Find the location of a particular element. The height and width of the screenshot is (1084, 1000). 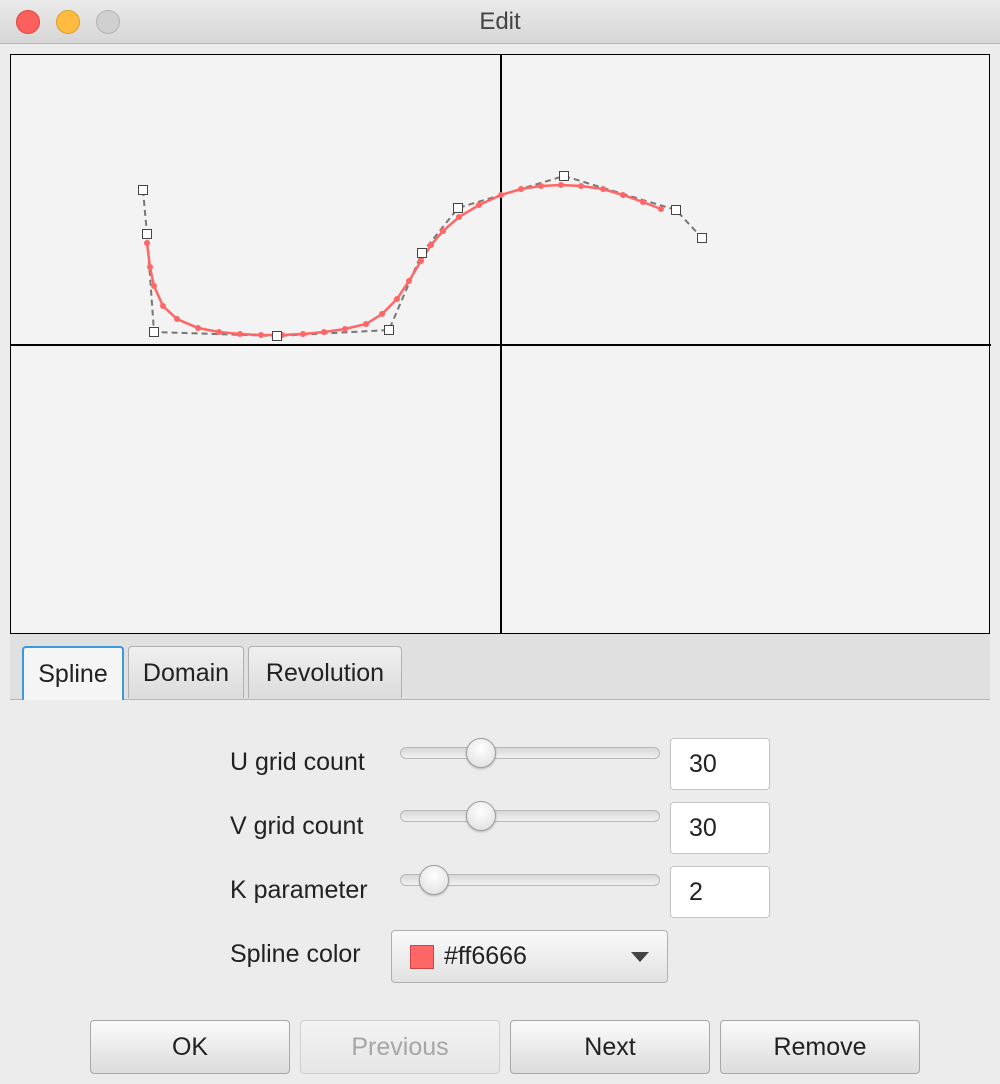

next-button: Next is located at coordinates (610, 1047).